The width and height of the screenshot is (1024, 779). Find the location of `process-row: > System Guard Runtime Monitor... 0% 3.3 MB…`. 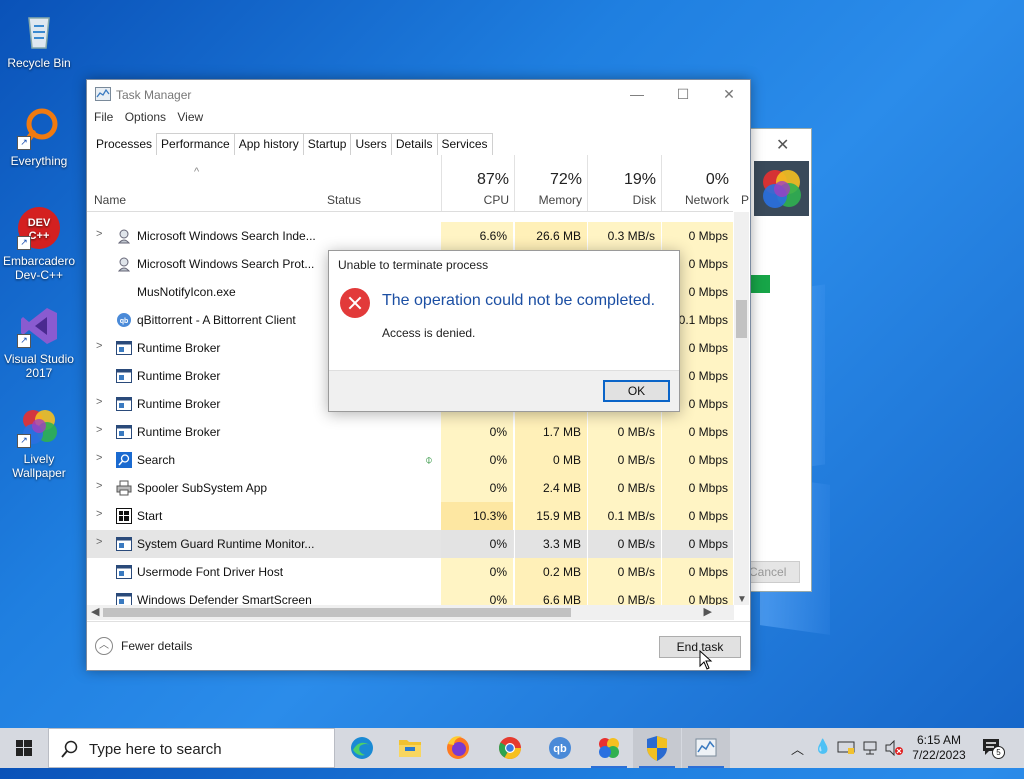

process-row: > System Guard Runtime Monitor... 0% 3.3 MB… is located at coordinates (410, 544).